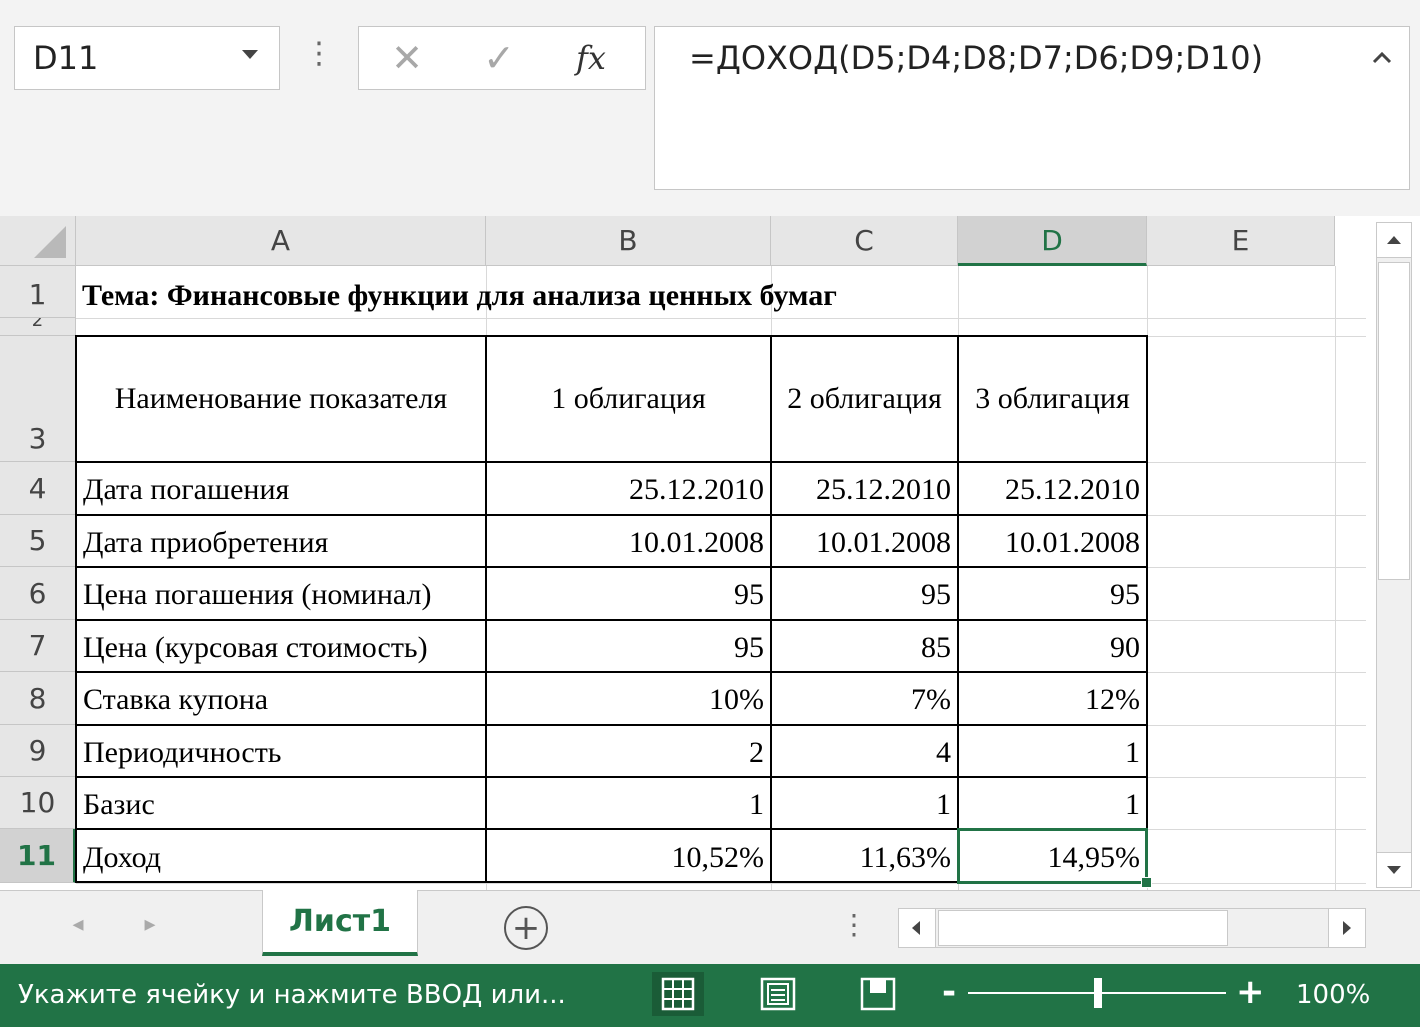 Image resolution: width=1420 pixels, height=1027 pixels. Describe the element at coordinates (1394, 421) in the screenshot. I see `vertical-scroll-thumb` at that location.